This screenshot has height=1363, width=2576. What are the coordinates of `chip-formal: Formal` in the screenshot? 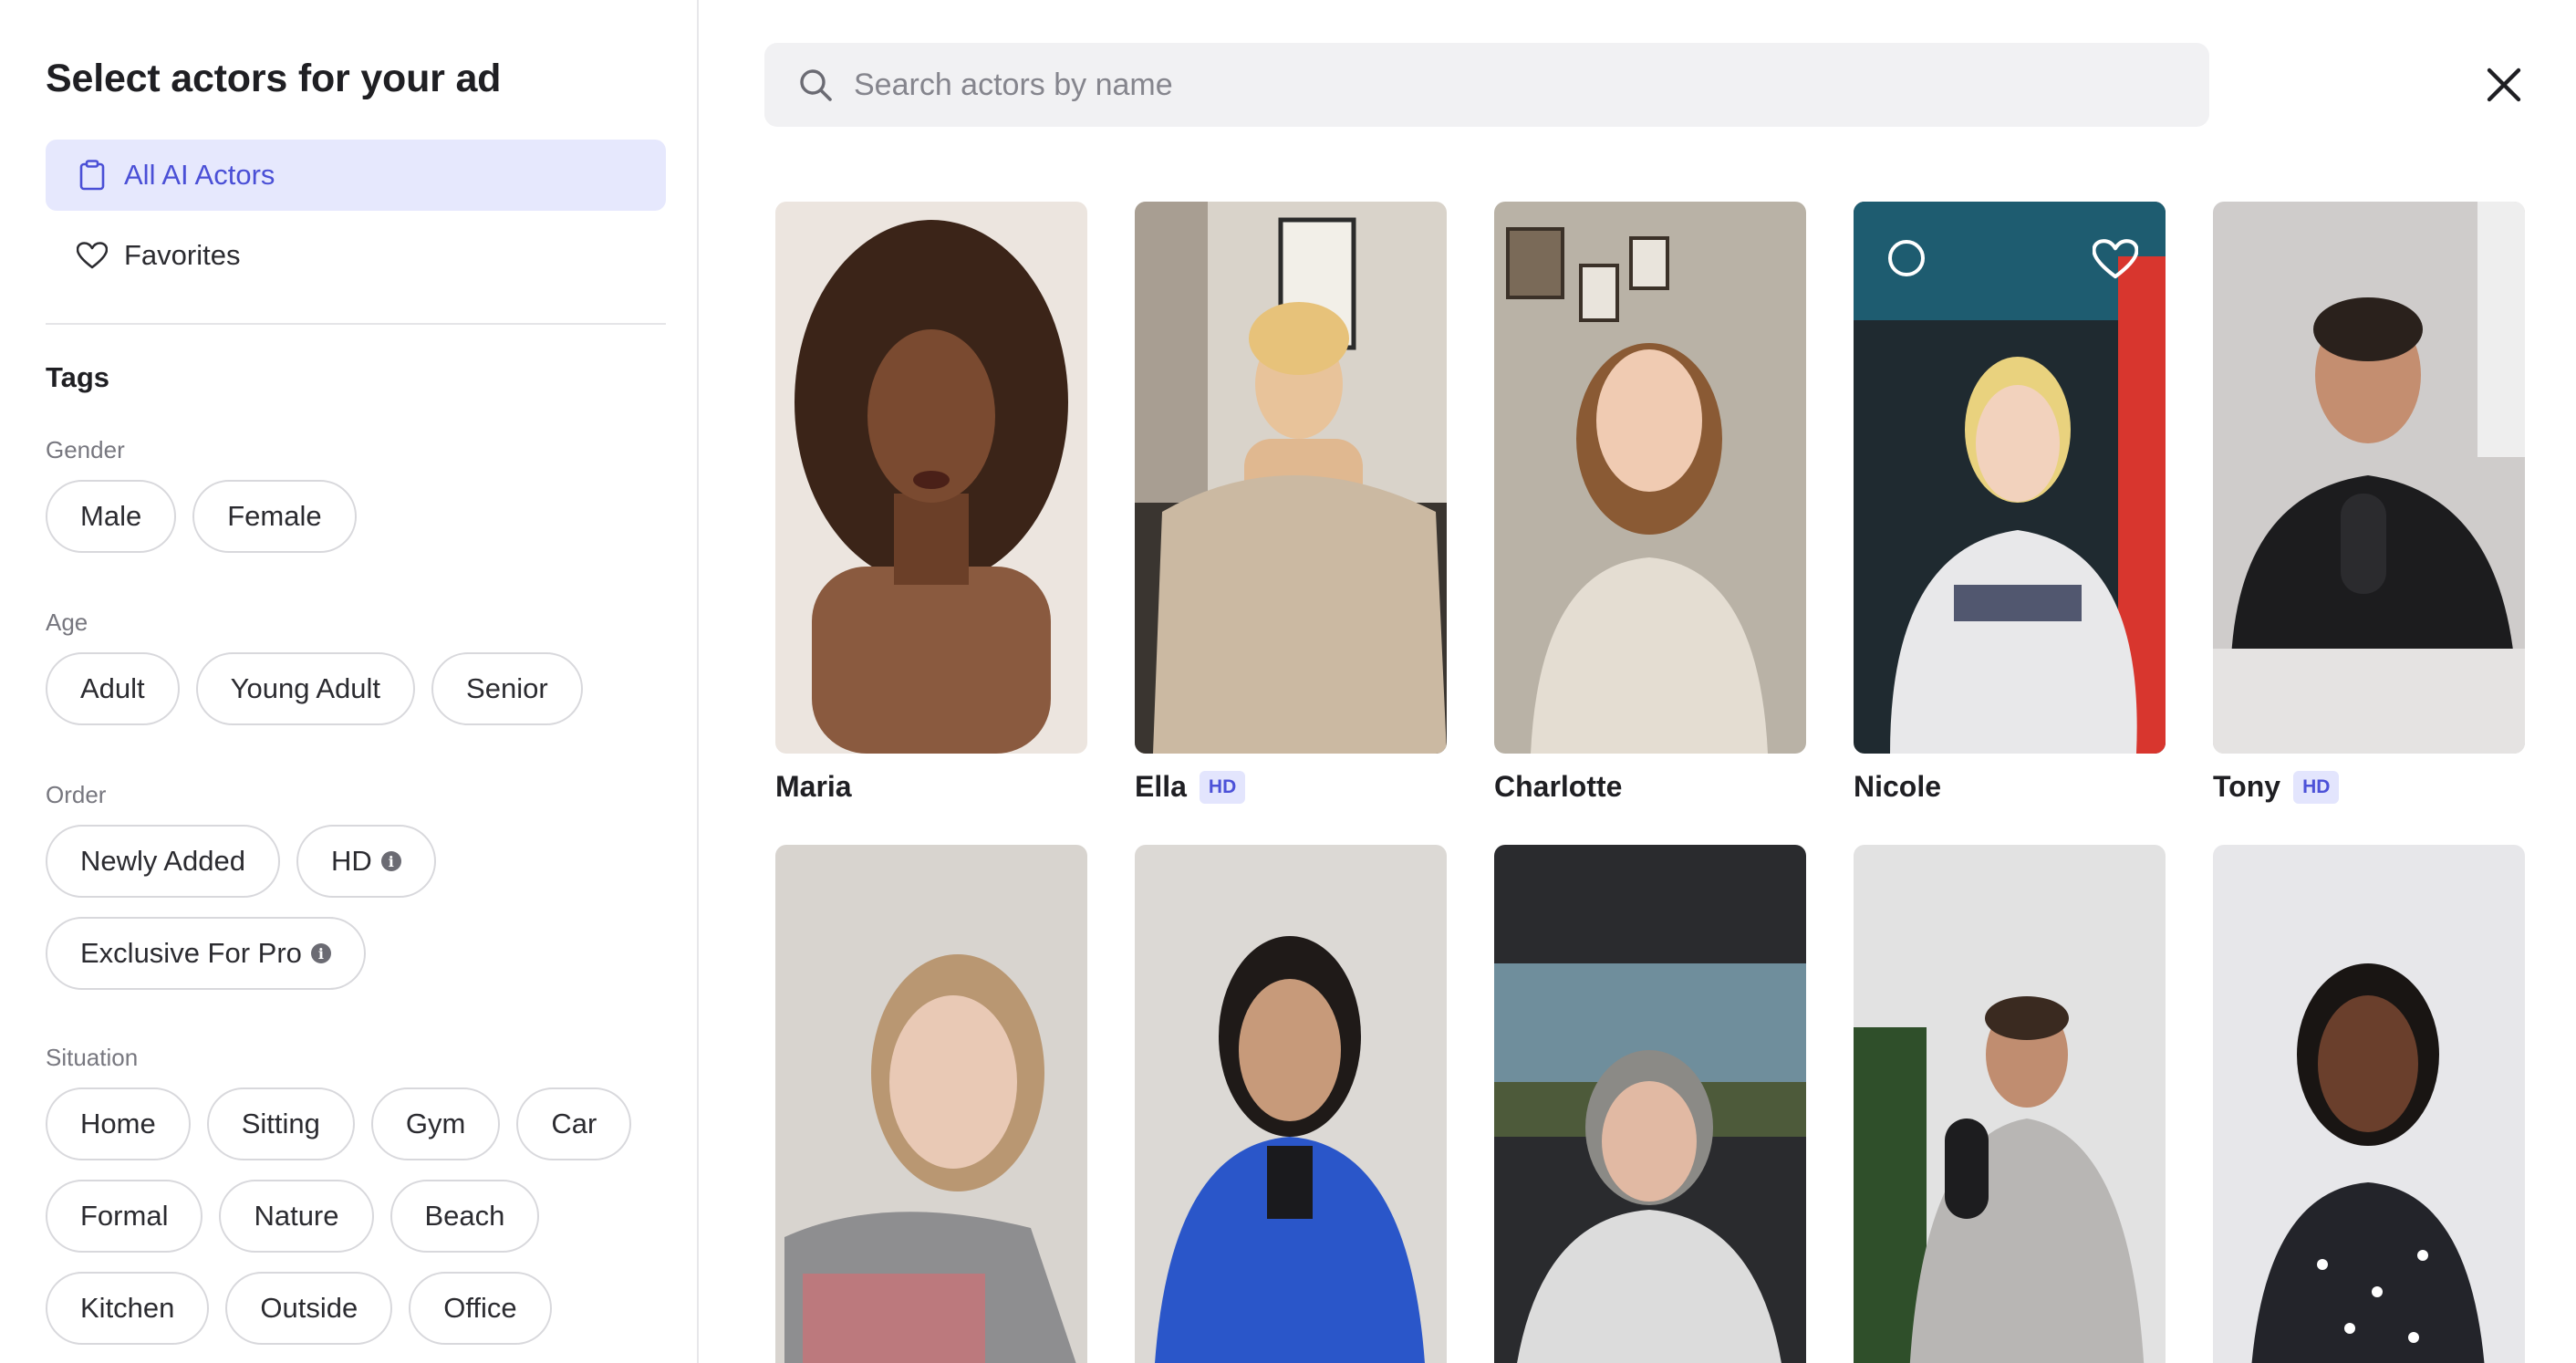 It's located at (124, 1216).